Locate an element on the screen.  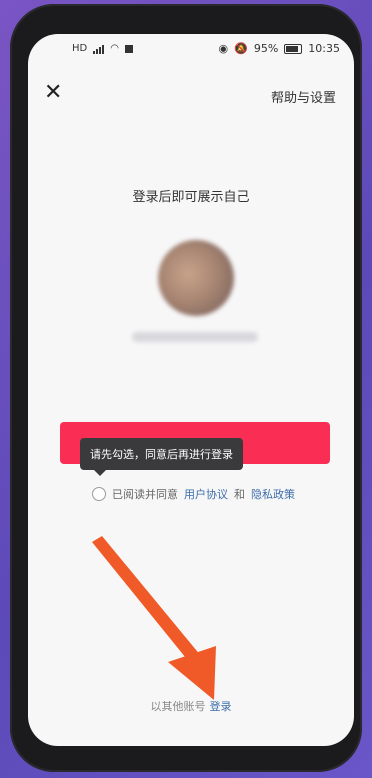
mute-icon: 🔕 is located at coordinates (241, 48).